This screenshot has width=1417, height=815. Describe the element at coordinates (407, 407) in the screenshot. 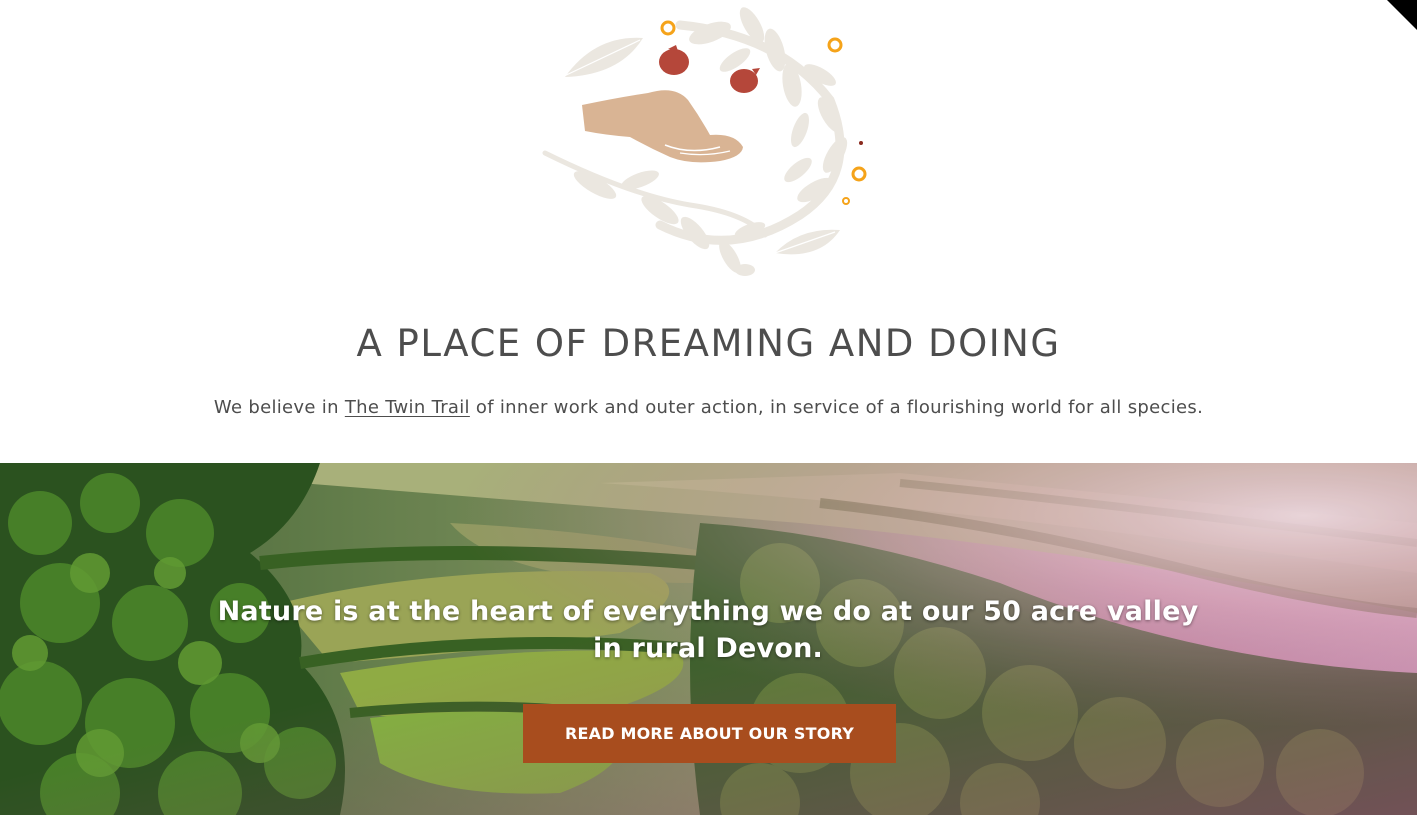

I see `twin-trail-link: The Twin Trail` at that location.